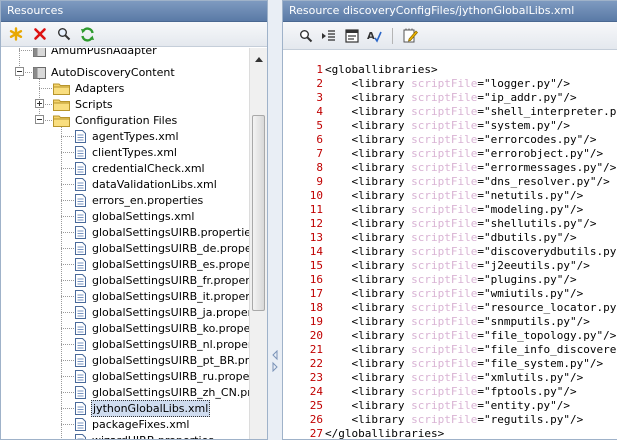 The width and height of the screenshot is (617, 440). Describe the element at coordinates (162, 376) in the screenshot. I see `tree-item-file: globalSettingsUIRB_ru.properties` at that location.